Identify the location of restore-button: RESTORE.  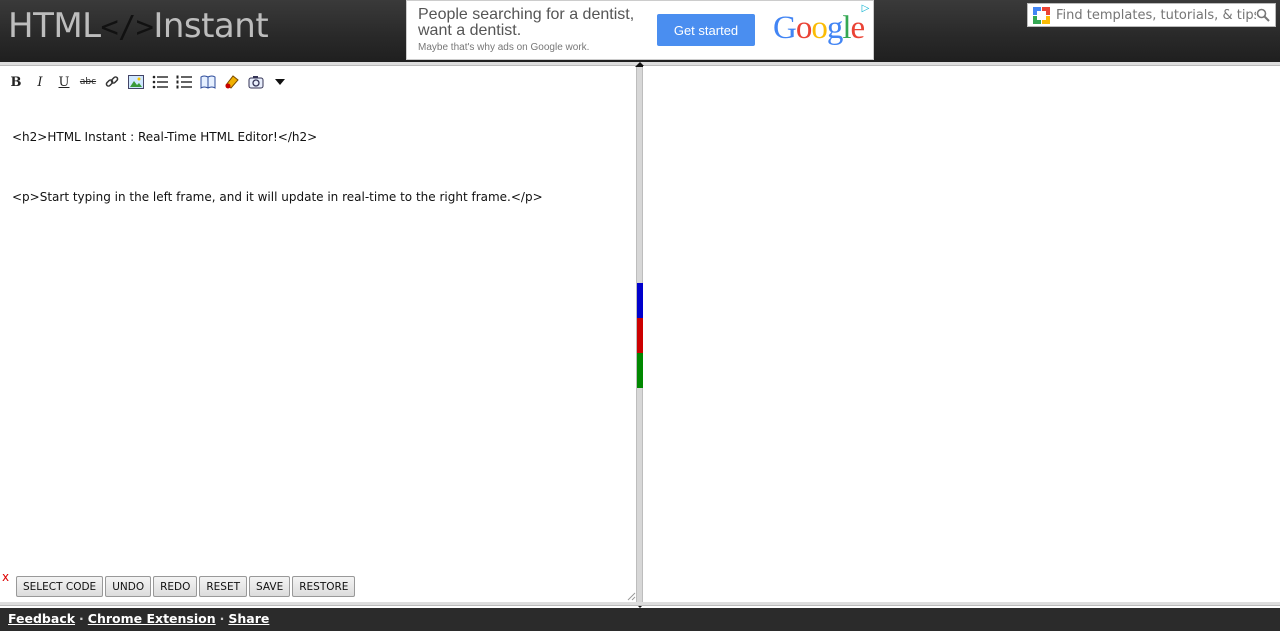
(324, 586).